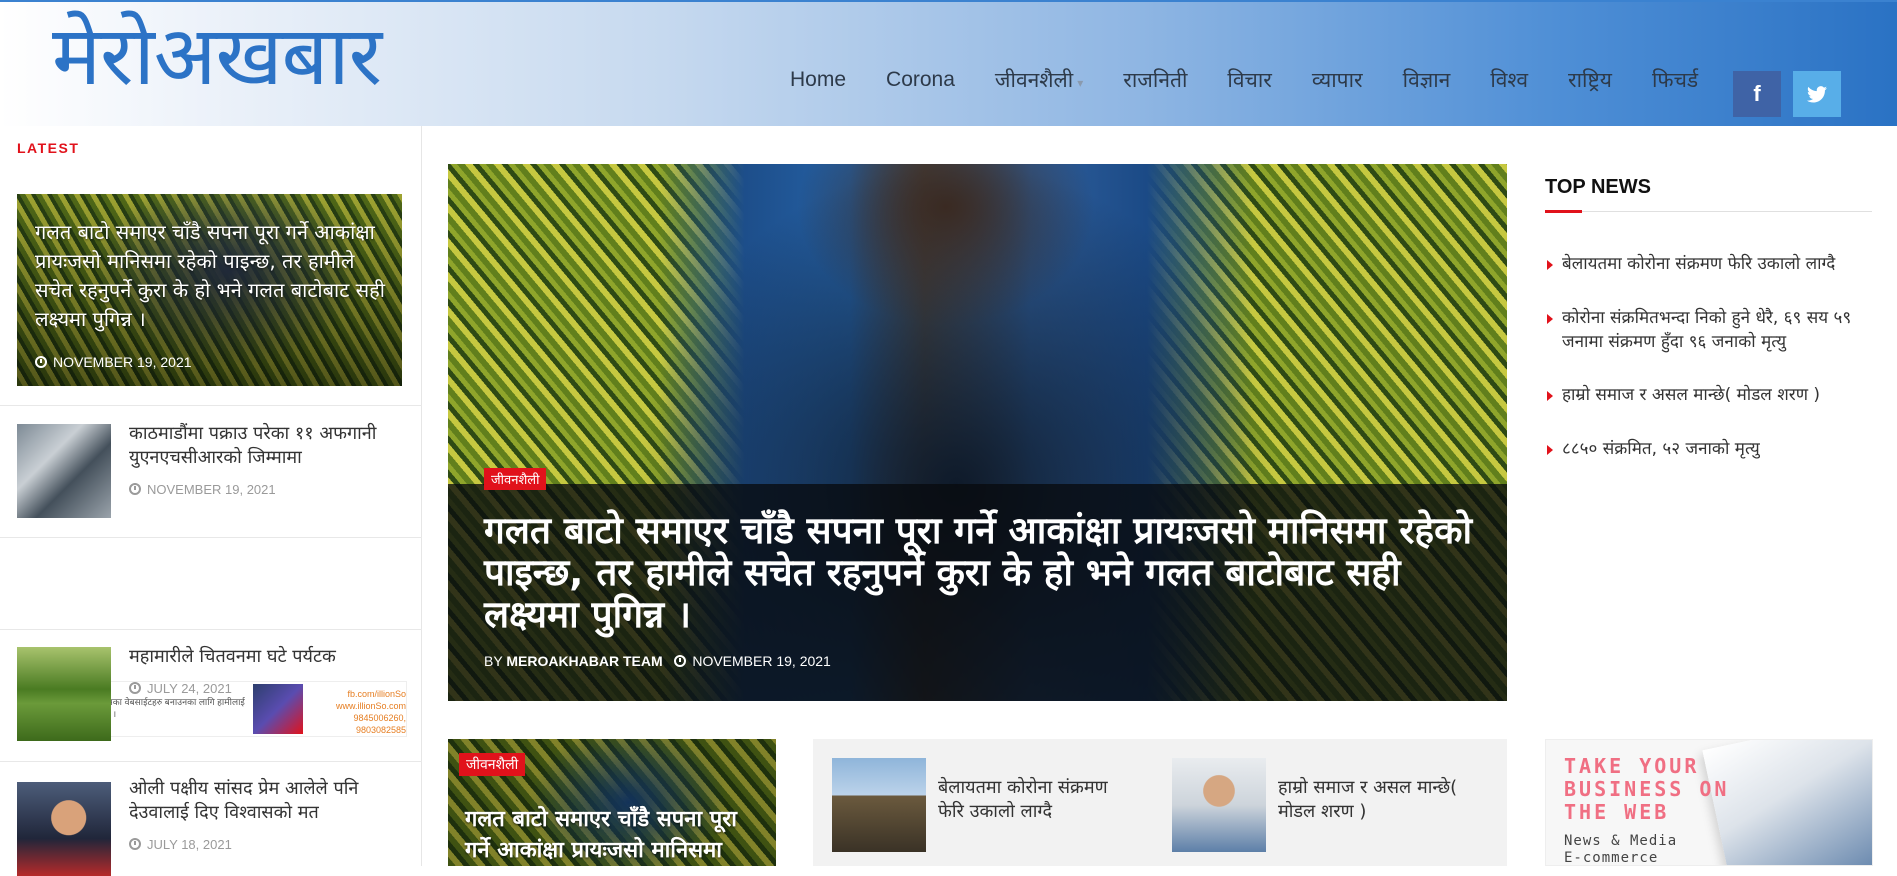 The height and width of the screenshot is (876, 1897). I want to click on latest-item-date-text: NOVEMBER 19, 2021, so click(211, 489).